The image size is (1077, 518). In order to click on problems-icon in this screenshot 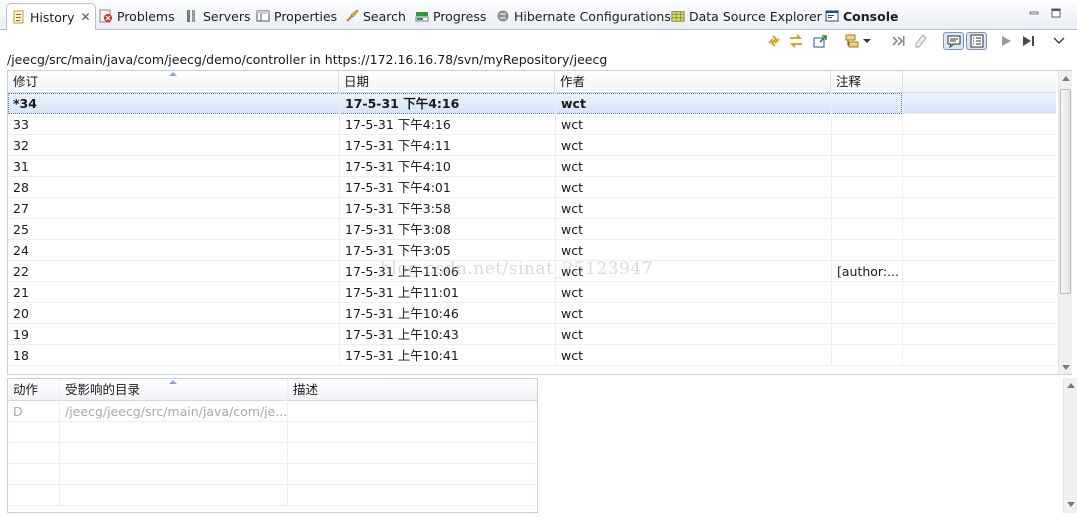, I will do `click(106, 16)`.